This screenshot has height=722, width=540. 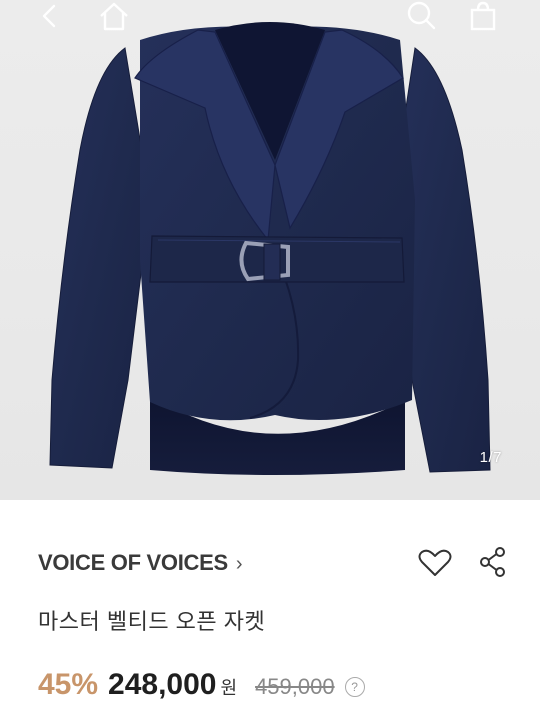 I want to click on cart-icon, so click(x=483, y=16).